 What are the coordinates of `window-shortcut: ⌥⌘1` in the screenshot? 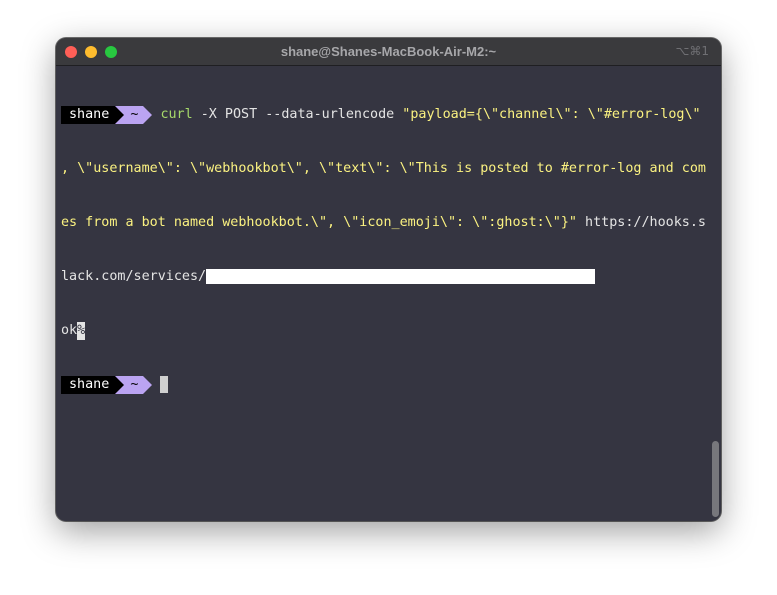 It's located at (692, 51).